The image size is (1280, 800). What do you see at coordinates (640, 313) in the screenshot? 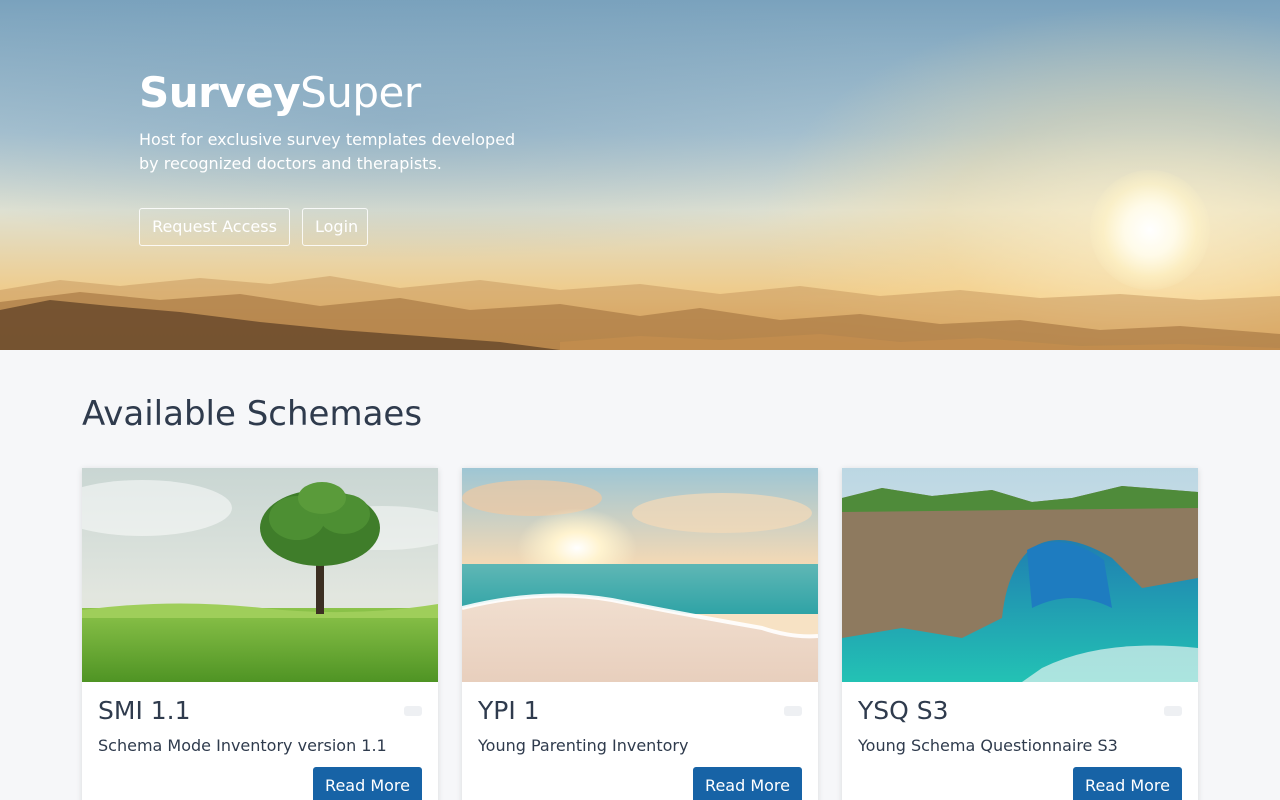
I see `mountains-image` at bounding box center [640, 313].